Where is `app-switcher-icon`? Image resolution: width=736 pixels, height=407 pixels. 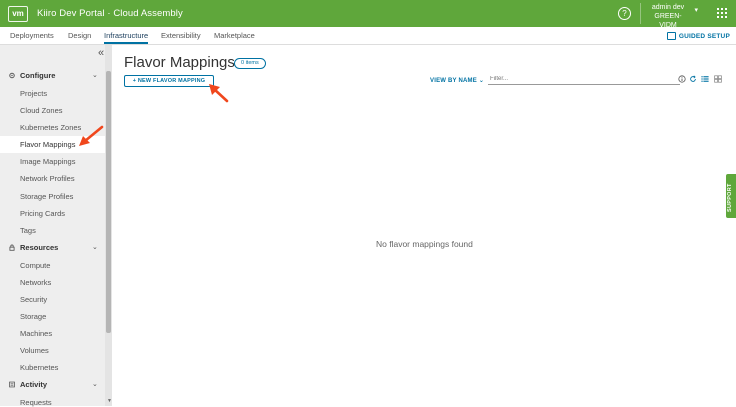 app-switcher-icon is located at coordinates (722, 13).